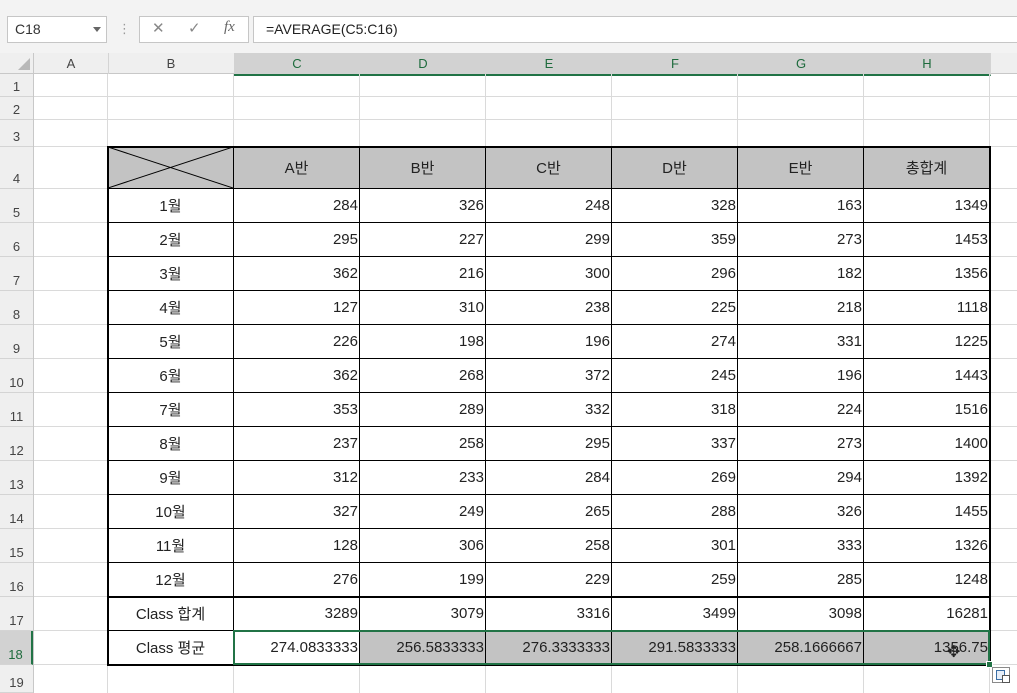  Describe the element at coordinates (801, 410) in the screenshot. I see `value-cell: 224` at that location.